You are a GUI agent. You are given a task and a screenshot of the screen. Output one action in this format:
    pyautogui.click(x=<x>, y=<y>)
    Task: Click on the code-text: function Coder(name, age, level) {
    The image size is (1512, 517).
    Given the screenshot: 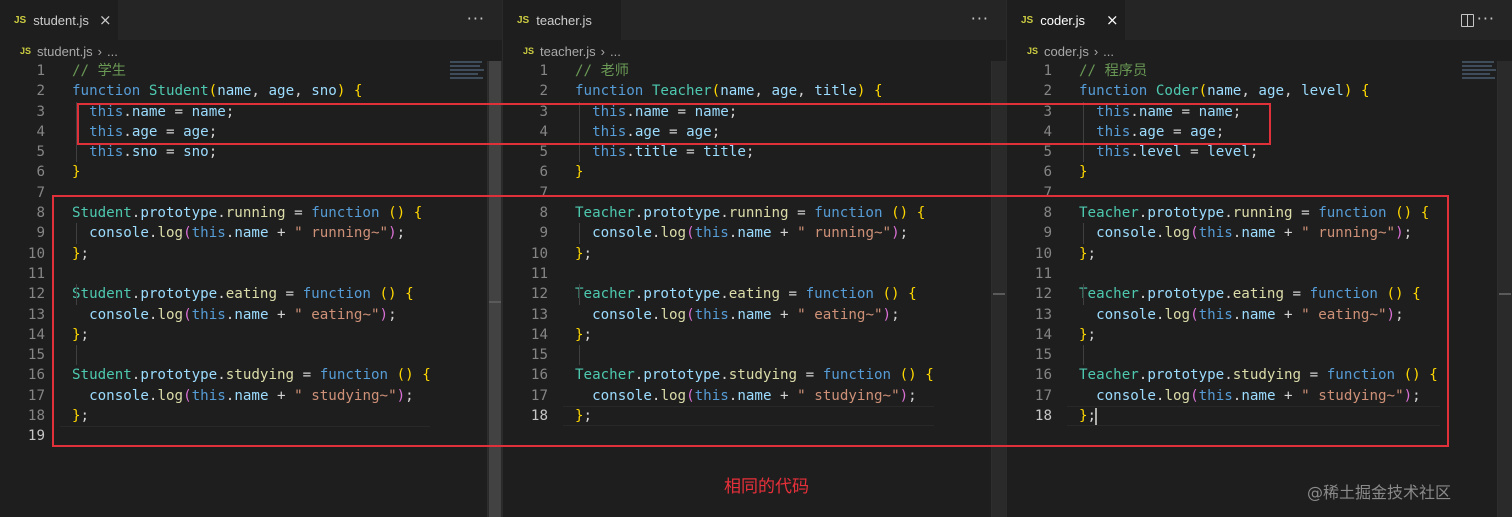 What is the action you would take?
    pyautogui.click(x=1224, y=91)
    